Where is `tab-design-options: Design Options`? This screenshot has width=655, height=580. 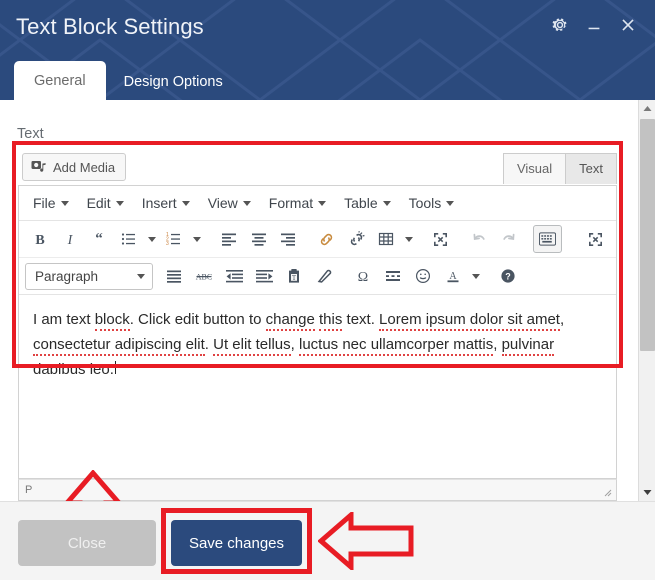
tab-design-options: Design Options is located at coordinates (173, 82).